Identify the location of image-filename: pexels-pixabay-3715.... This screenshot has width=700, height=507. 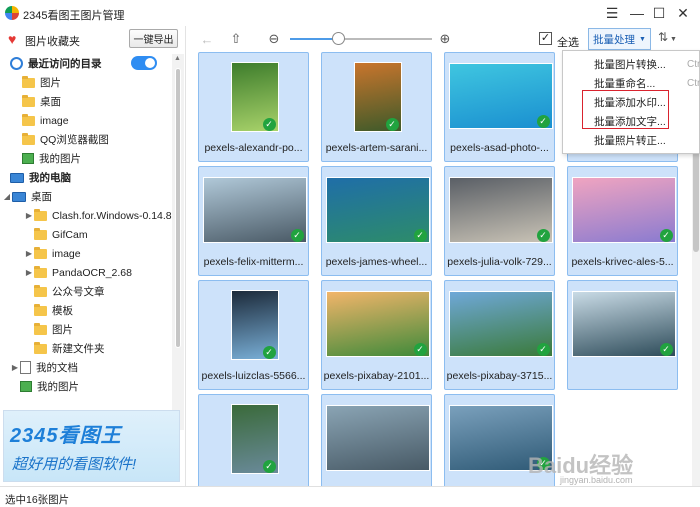
(499, 376).